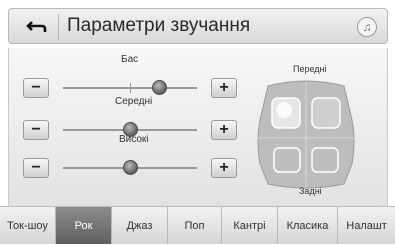 Image resolution: width=395 pixels, height=246 pixels. I want to click on rear-label: Задні, so click(310, 191).